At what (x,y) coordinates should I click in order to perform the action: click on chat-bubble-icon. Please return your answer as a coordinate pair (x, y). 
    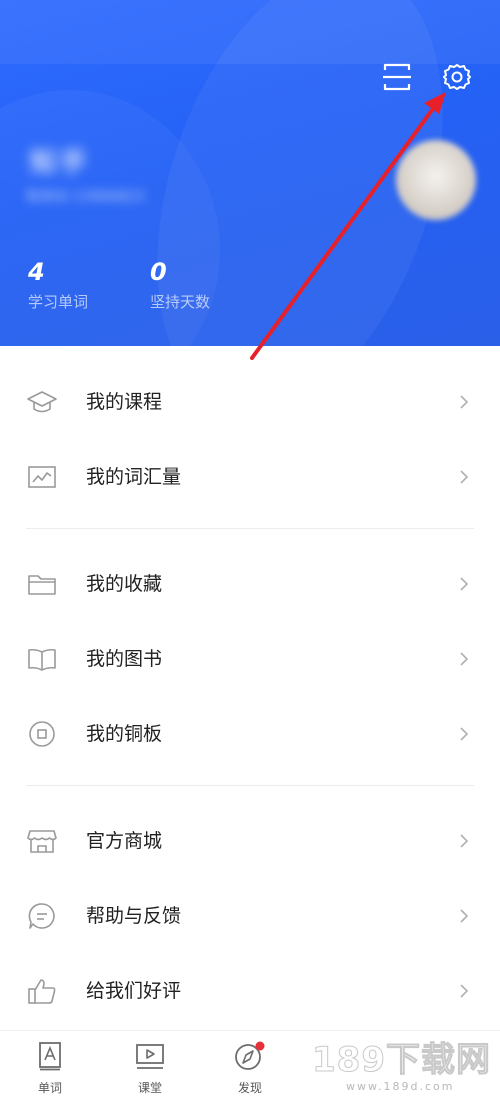
    Looking at the image, I should click on (42, 916).